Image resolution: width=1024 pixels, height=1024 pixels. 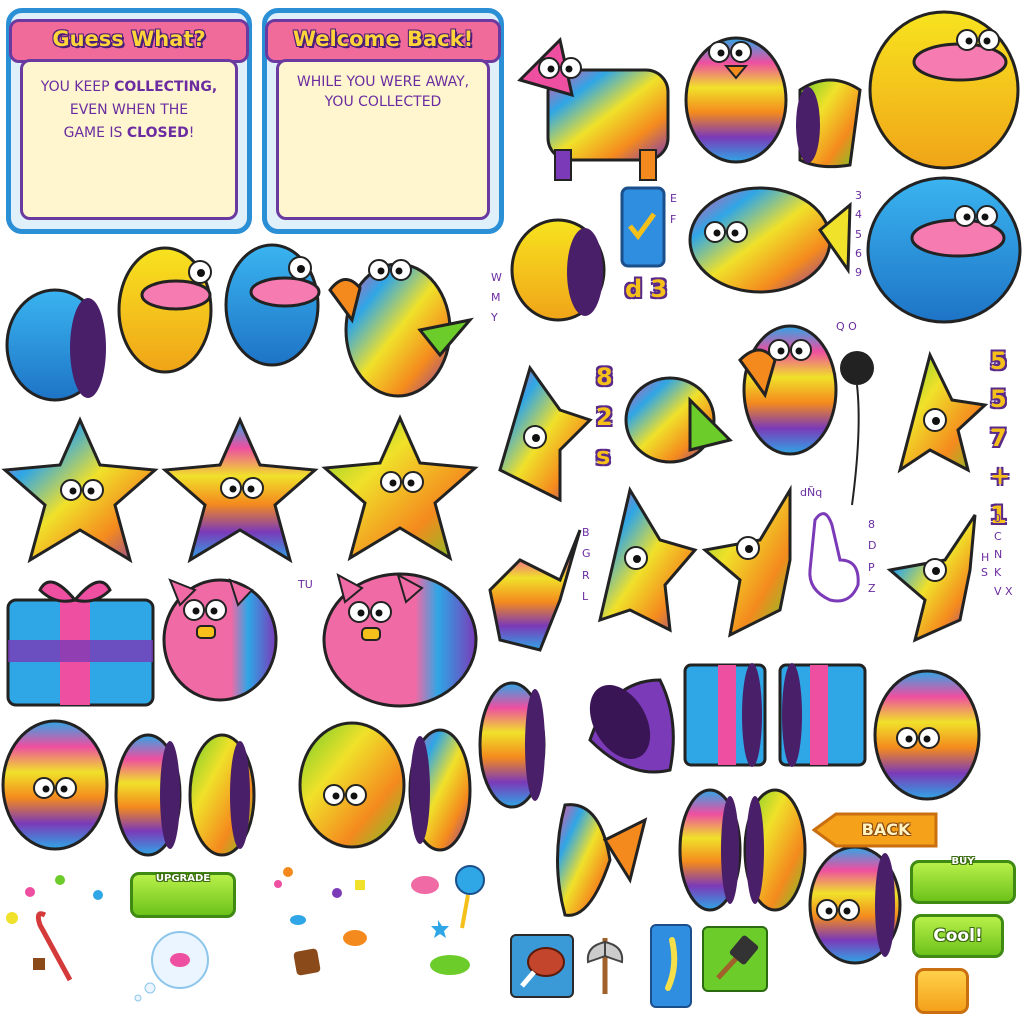 What do you see at coordinates (944, 250) in the screenshot?
I see `blue-blob-pinata-sprite` at bounding box center [944, 250].